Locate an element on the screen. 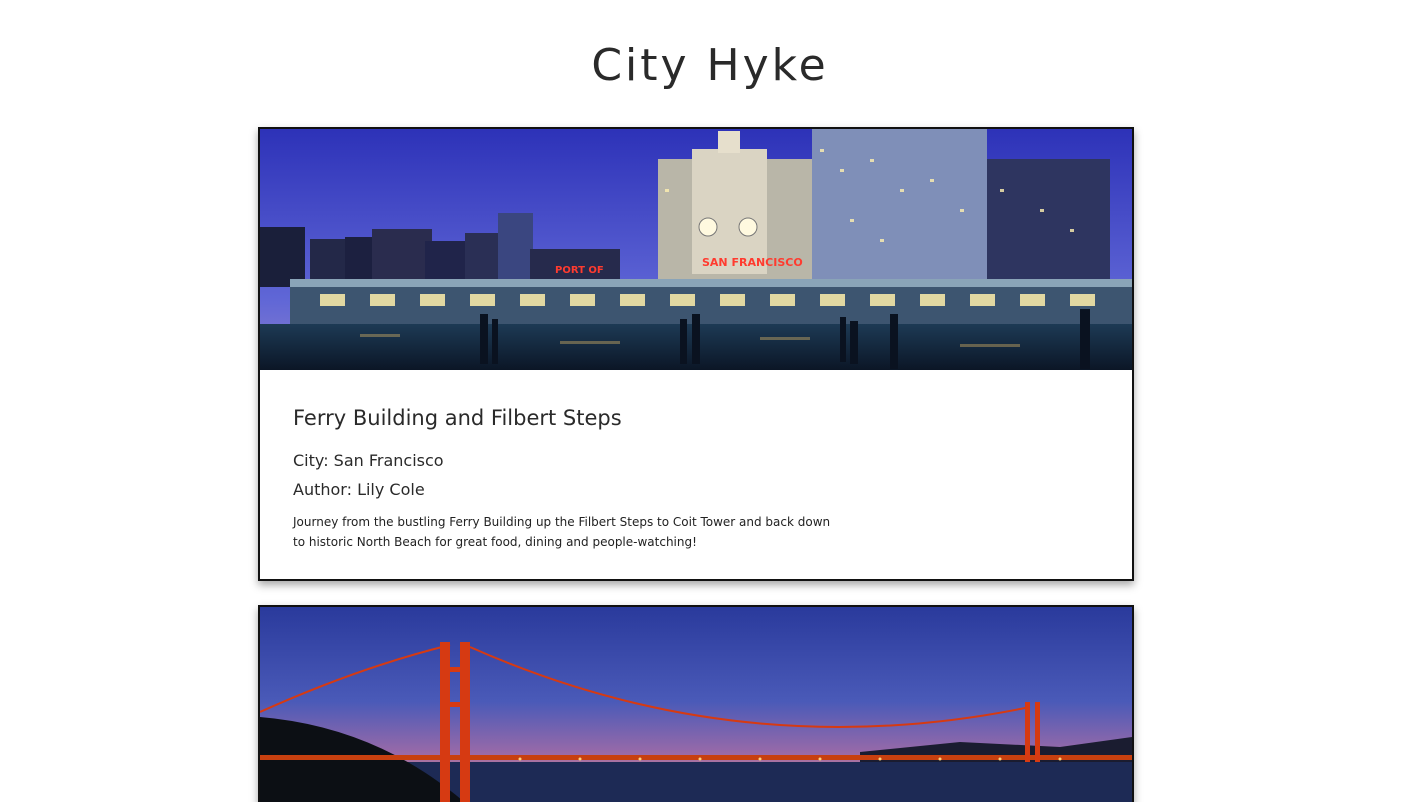 The width and height of the screenshot is (1420, 802). image-sign-sf: SAN FRANCISCO is located at coordinates (752, 262).